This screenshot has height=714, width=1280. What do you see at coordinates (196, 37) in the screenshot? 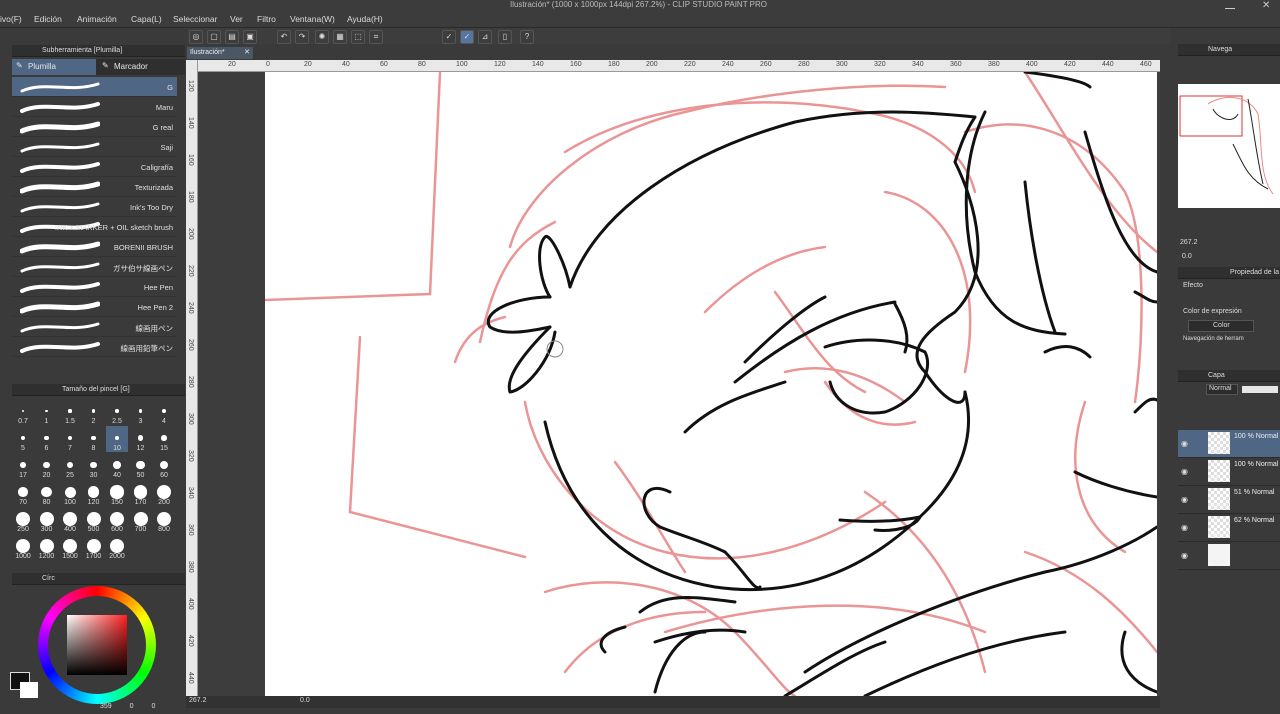
I see `navigator-icon: ◎` at bounding box center [196, 37].